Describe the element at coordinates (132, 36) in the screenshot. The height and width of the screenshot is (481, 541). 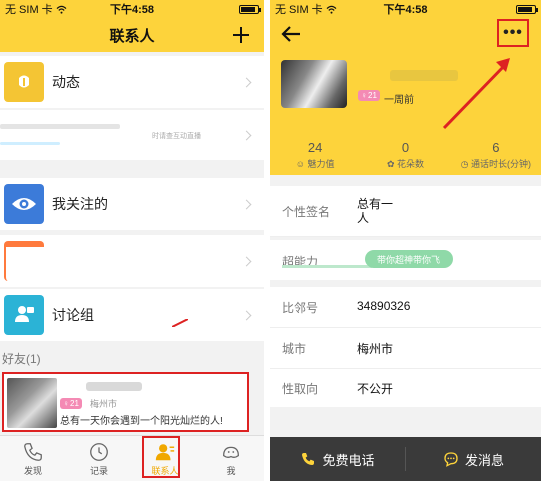
I see `page-title: 联系人` at that location.